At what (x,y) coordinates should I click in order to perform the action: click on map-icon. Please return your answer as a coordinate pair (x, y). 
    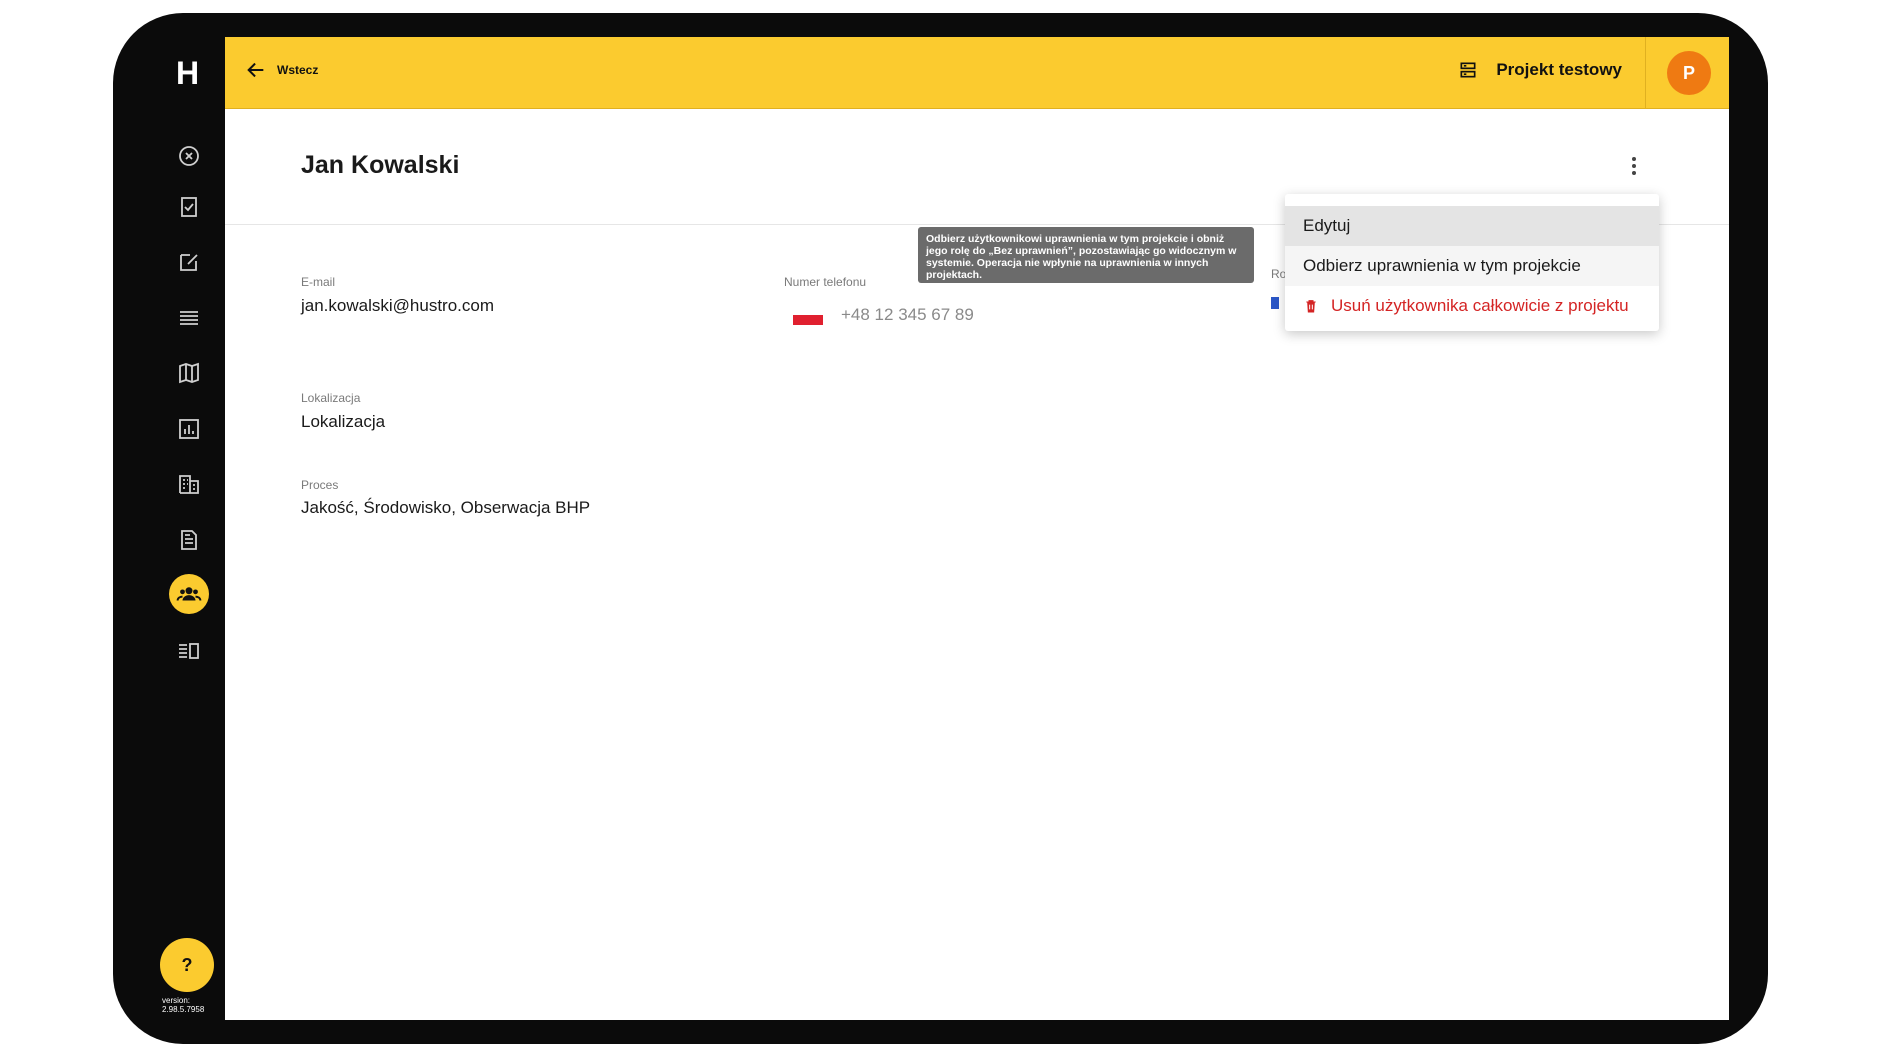
    Looking at the image, I should click on (189, 373).